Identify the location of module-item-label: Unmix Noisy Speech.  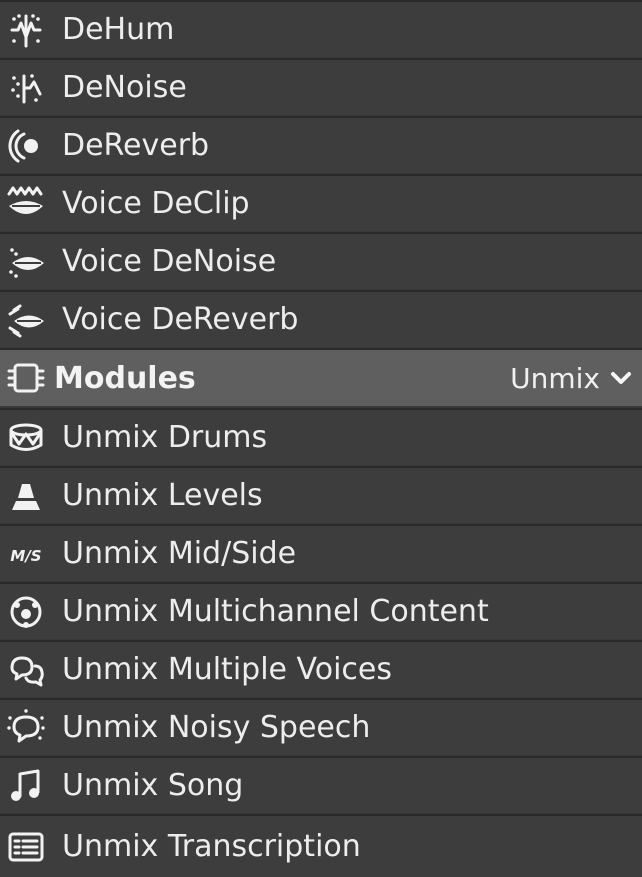
(216, 727).